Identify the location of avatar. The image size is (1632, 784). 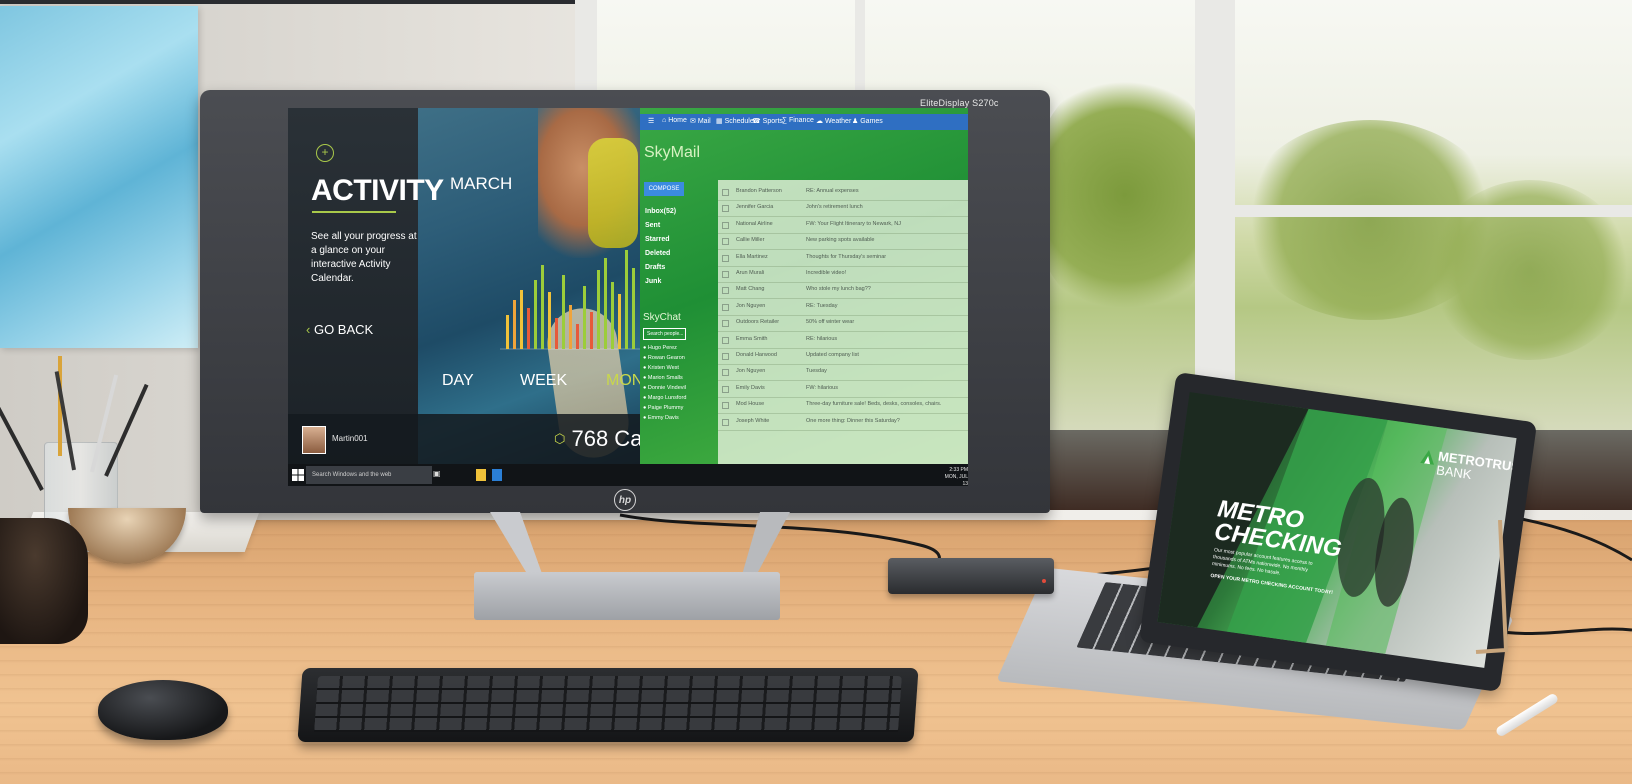
(314, 440).